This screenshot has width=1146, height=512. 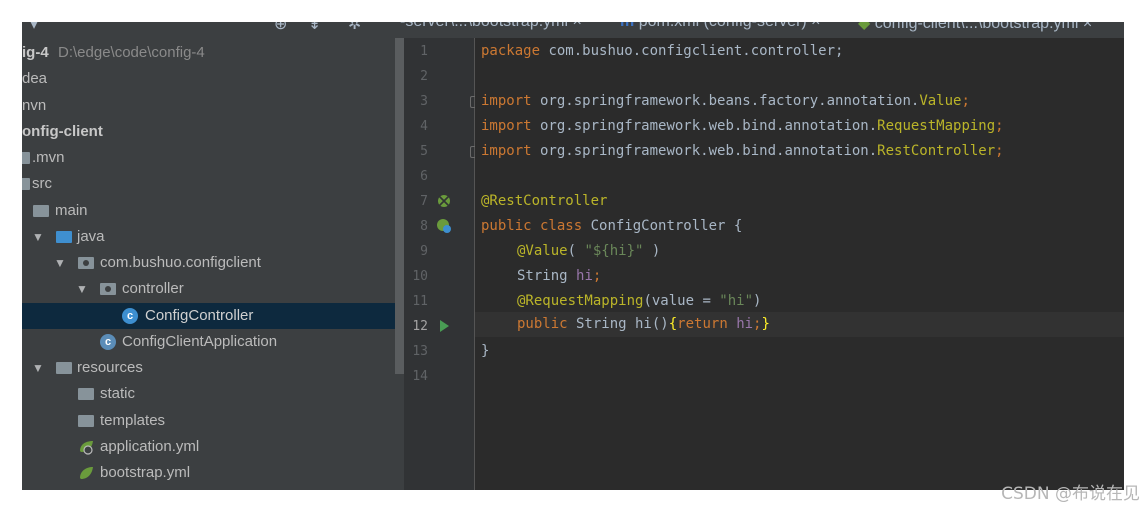 What do you see at coordinates (208, 53) in the screenshot?
I see `tree-item-project-root: ig-4 D:\edge\code\config-4` at bounding box center [208, 53].